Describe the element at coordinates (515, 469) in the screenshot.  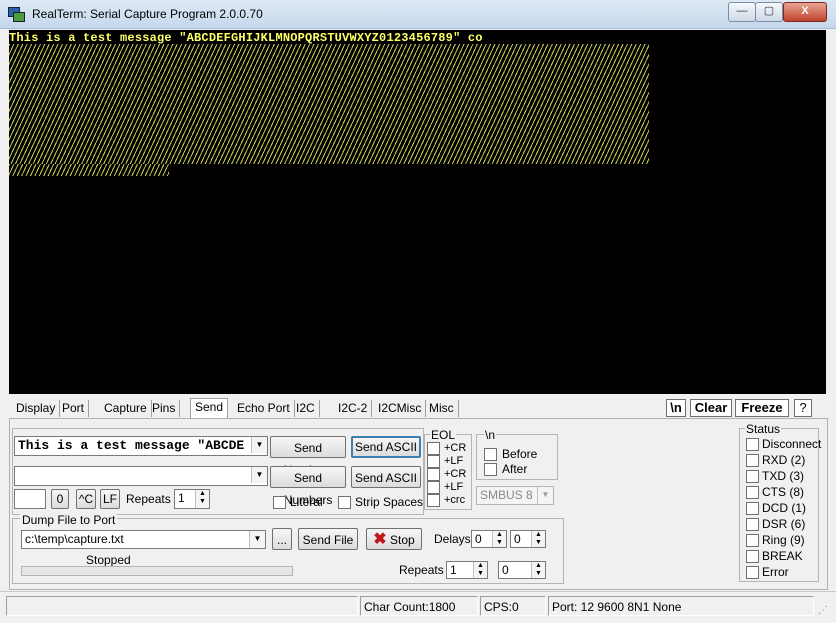
I see `after-label: After` at that location.